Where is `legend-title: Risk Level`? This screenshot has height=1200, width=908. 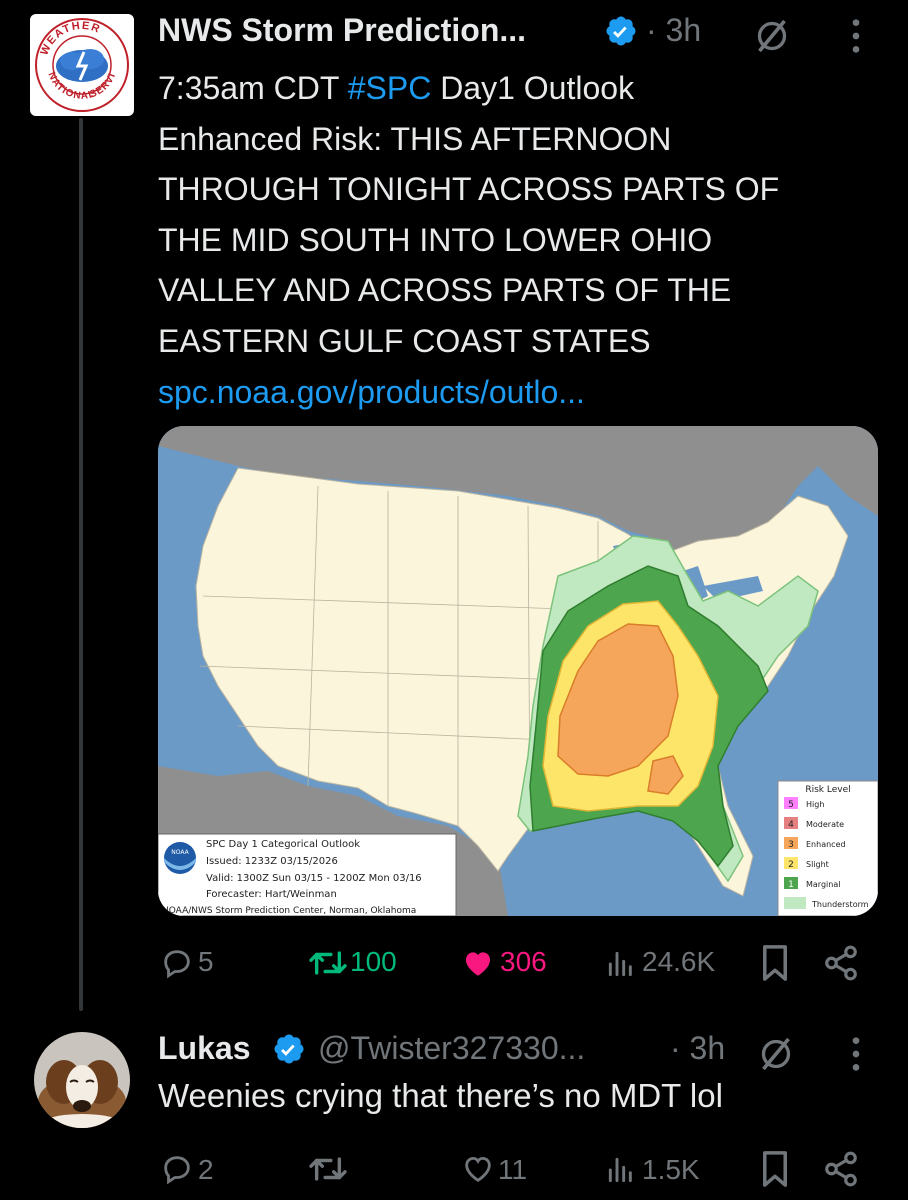
legend-title: Risk Level is located at coordinates (827, 790).